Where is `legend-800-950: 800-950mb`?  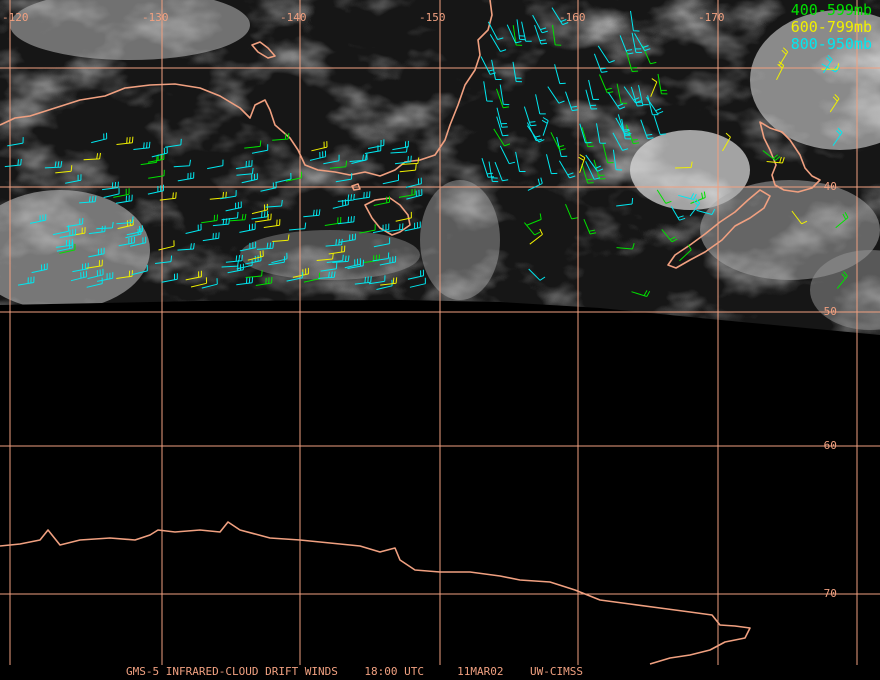
legend-800-950: 800-950mb is located at coordinates (831, 44).